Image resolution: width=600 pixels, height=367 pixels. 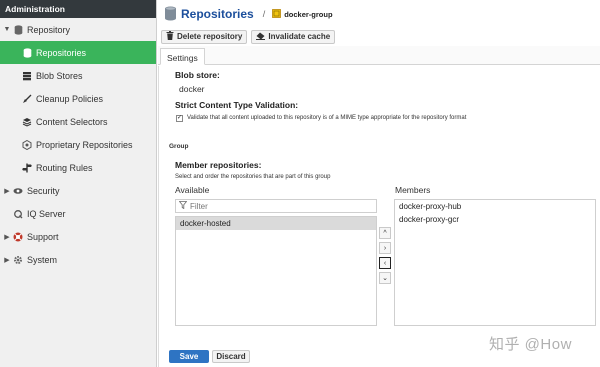 What do you see at coordinates (27, 76) in the screenshot?
I see `server-icon` at bounding box center [27, 76].